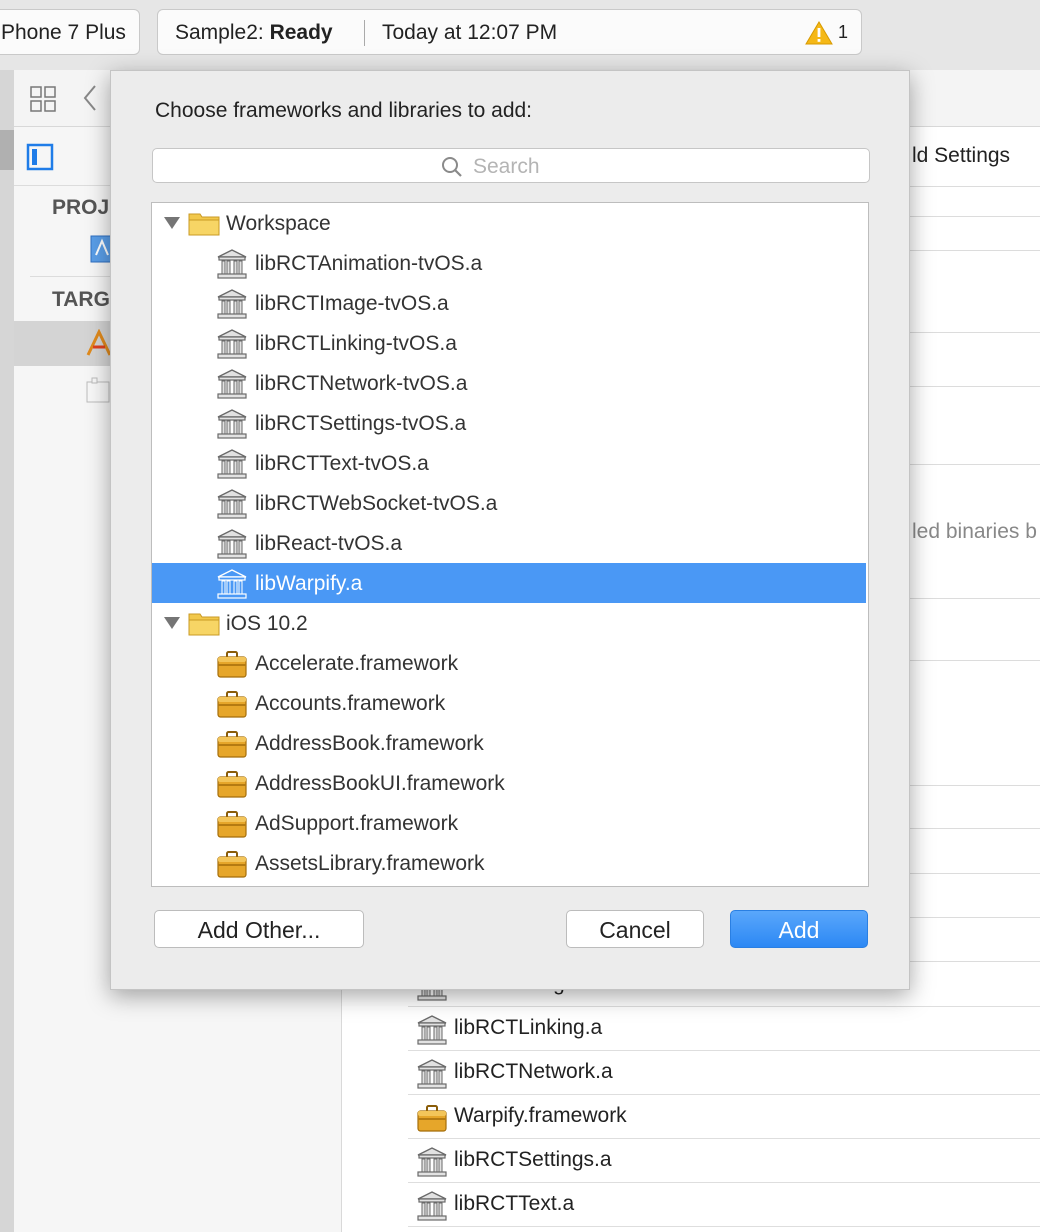 The image size is (1040, 1232). I want to click on item-label: libReact-tvOS.a, so click(329, 543).